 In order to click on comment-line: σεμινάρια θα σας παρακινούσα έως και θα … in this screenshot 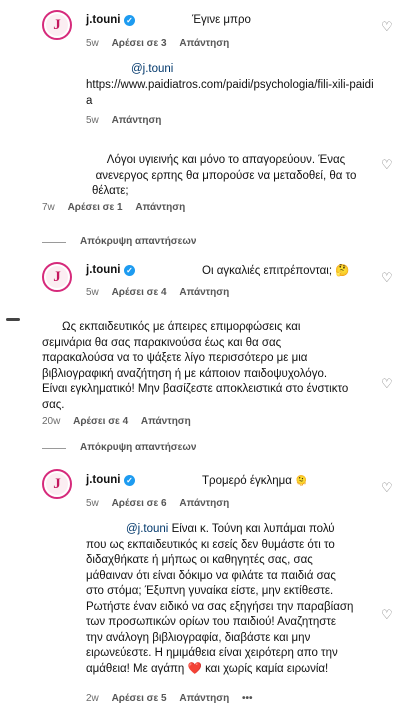, I will do `click(162, 342)`.